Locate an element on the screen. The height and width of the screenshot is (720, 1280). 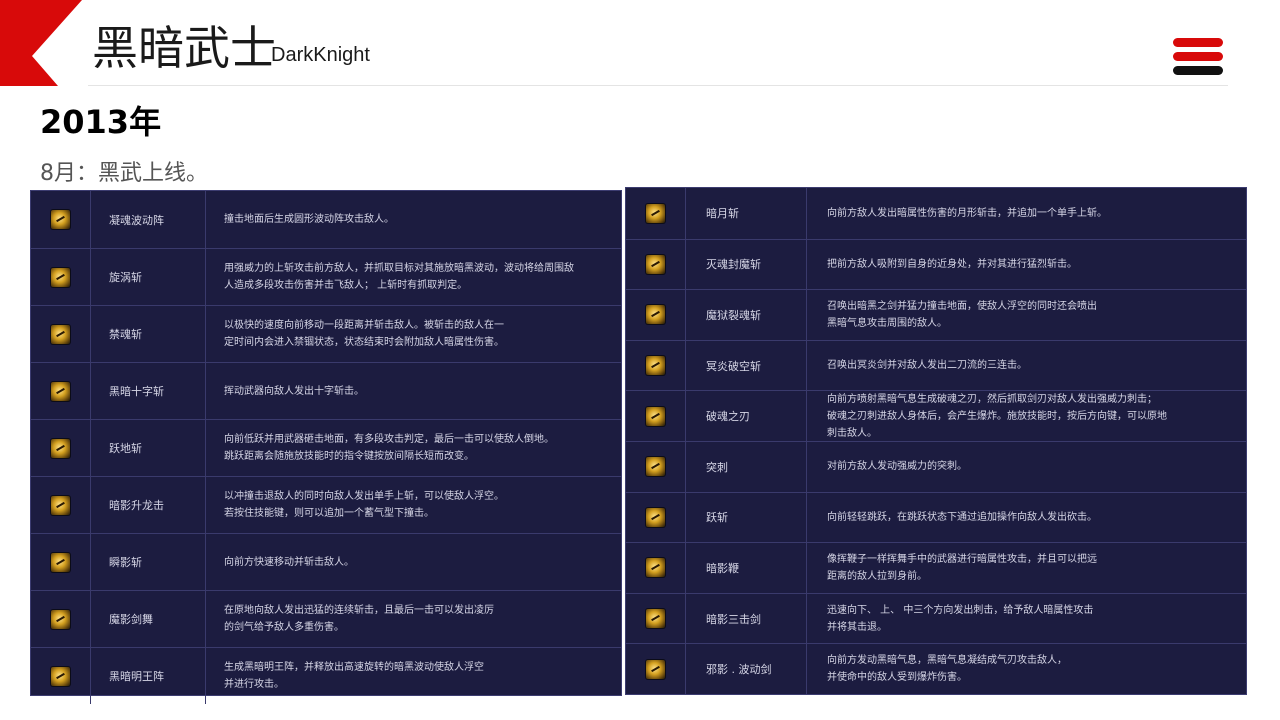
skill-description-line: 的剑气给予敌人多重伤害。 is located at coordinates (284, 627).